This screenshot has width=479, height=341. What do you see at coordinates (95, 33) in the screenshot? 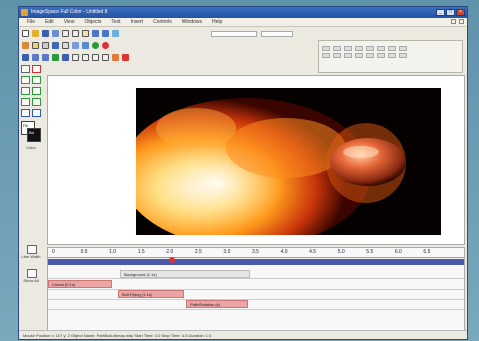
I see `undo-icon` at bounding box center [95, 33].